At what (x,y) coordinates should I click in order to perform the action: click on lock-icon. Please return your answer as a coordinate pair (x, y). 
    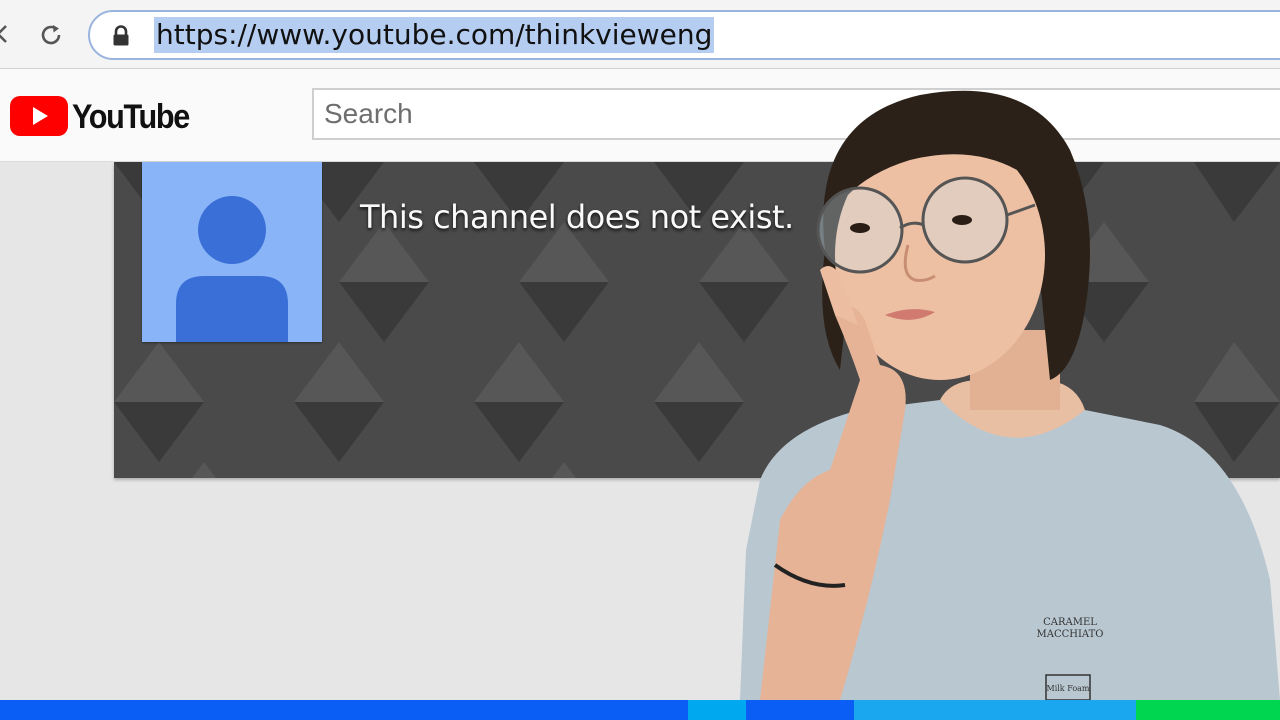
    Looking at the image, I should click on (121, 35).